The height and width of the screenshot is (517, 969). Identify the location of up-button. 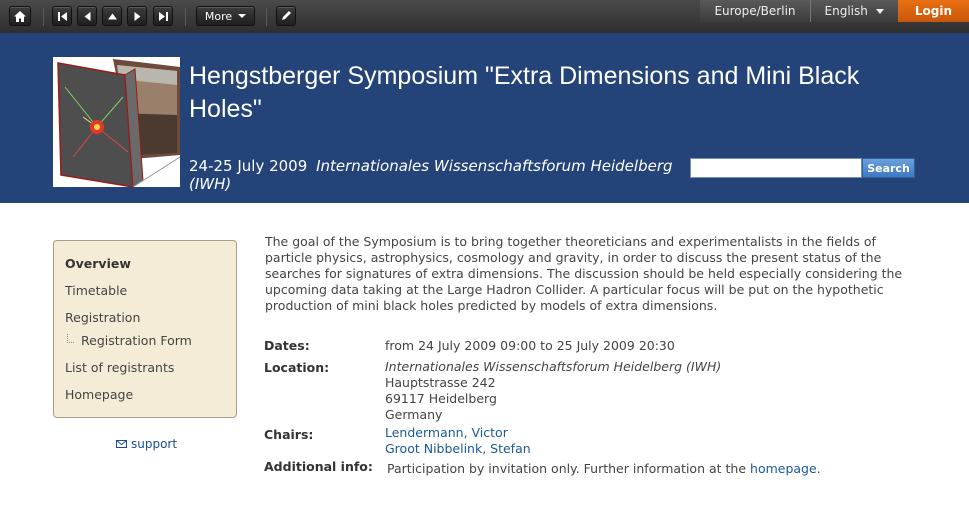
(112, 16).